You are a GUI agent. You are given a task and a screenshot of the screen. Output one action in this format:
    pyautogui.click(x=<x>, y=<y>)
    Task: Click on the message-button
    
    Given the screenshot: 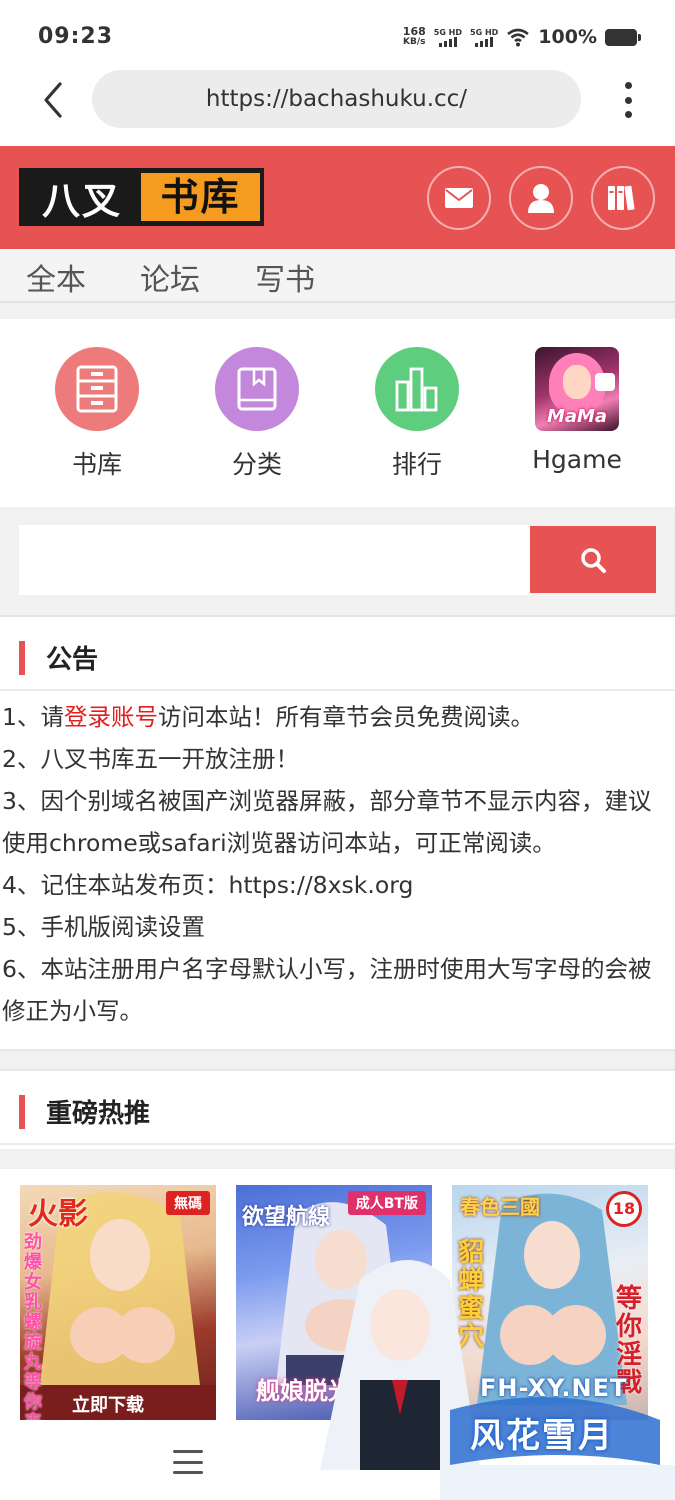 What is the action you would take?
    pyautogui.click(x=459, y=198)
    